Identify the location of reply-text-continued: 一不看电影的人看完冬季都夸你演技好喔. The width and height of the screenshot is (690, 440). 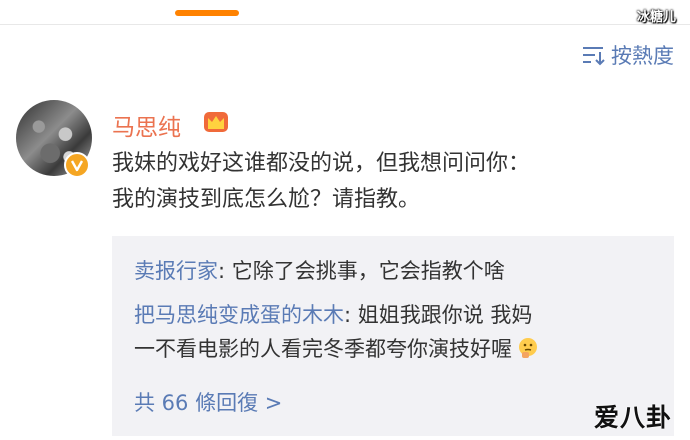
(337, 349).